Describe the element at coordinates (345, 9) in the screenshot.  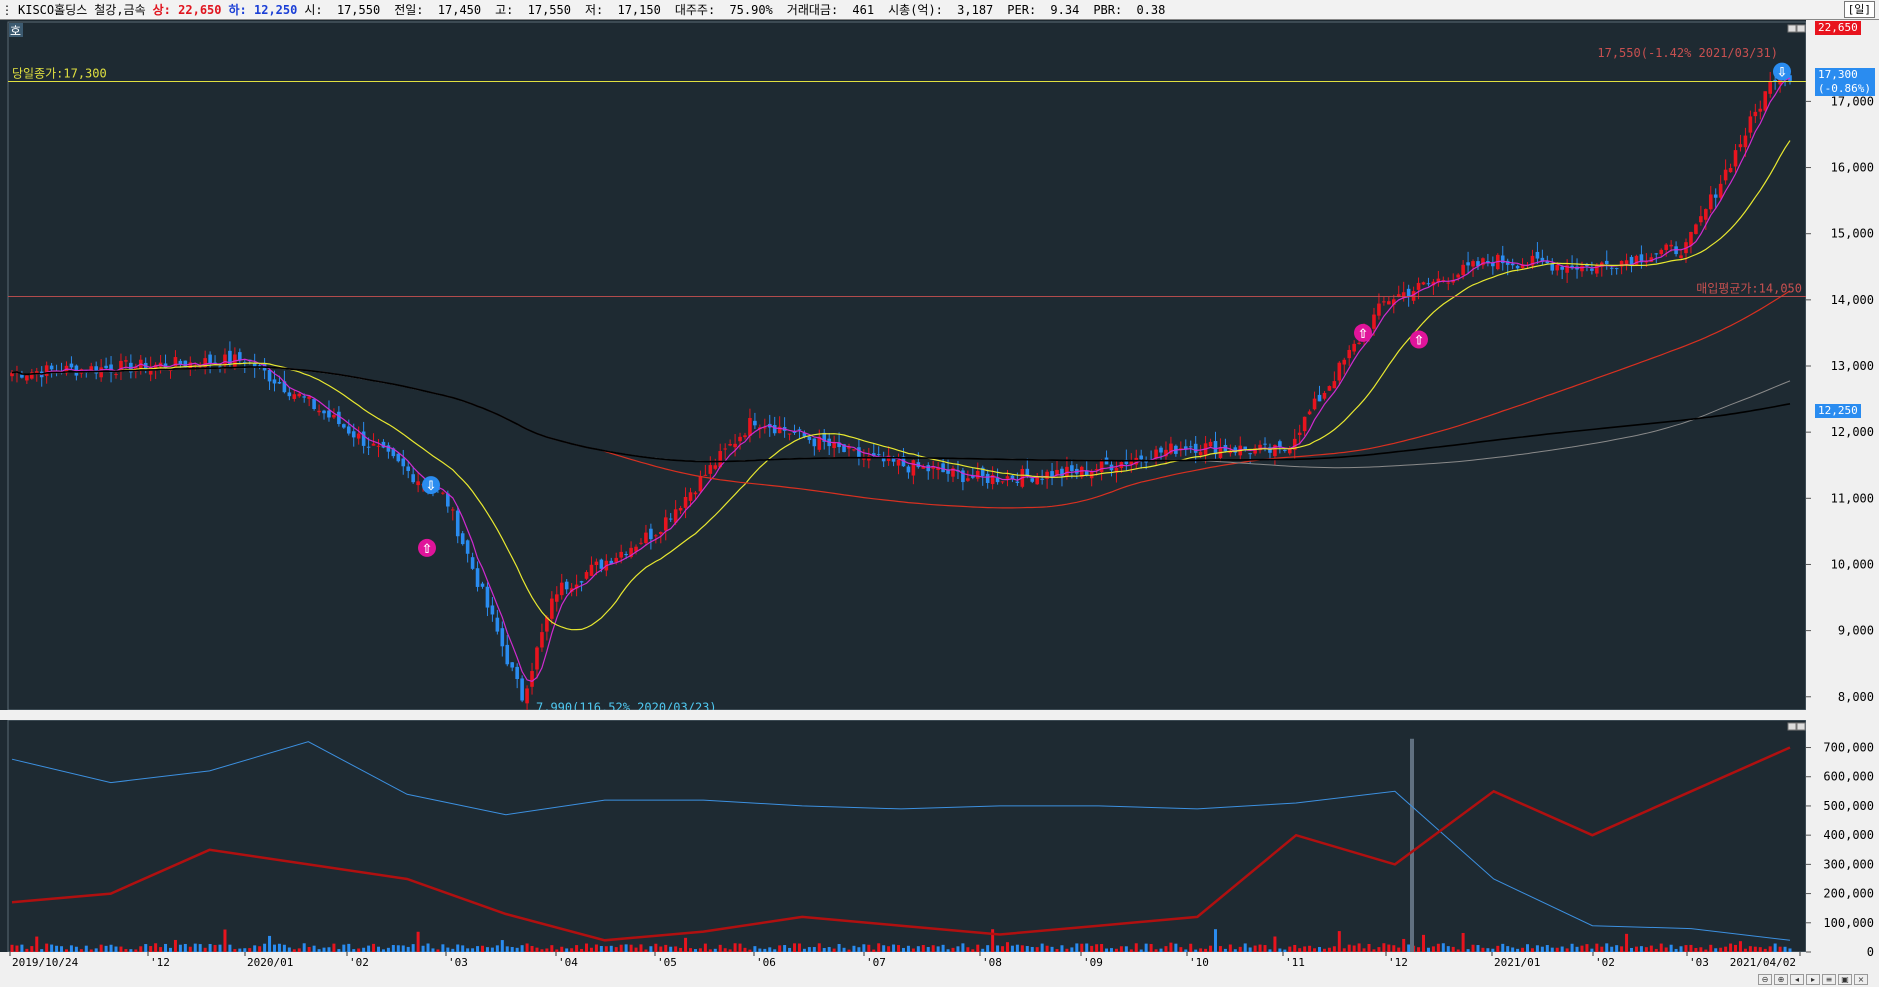
I see `open-price: 시: 17,550` at that location.